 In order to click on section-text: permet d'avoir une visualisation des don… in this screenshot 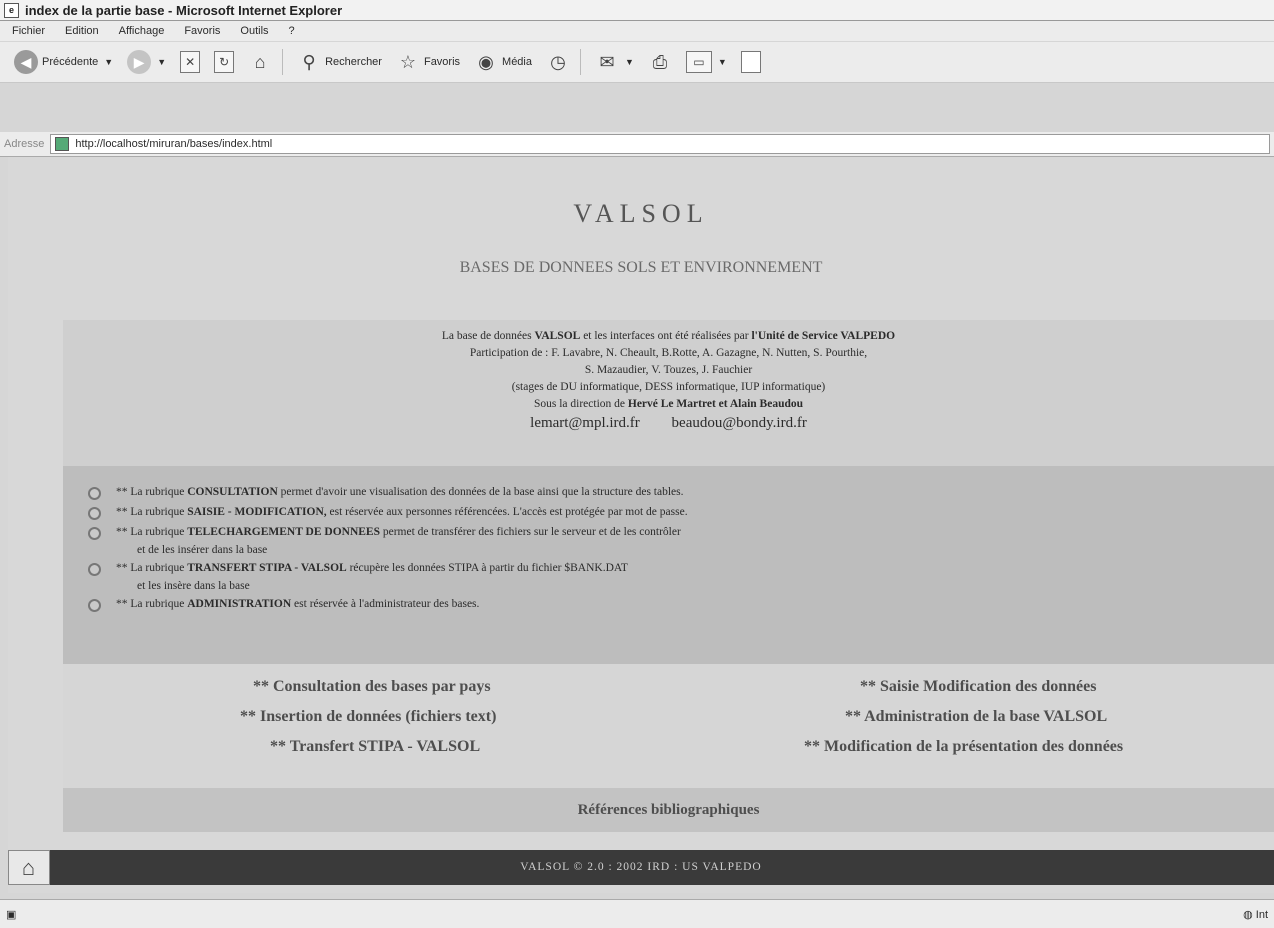, I will do `click(480, 492)`.